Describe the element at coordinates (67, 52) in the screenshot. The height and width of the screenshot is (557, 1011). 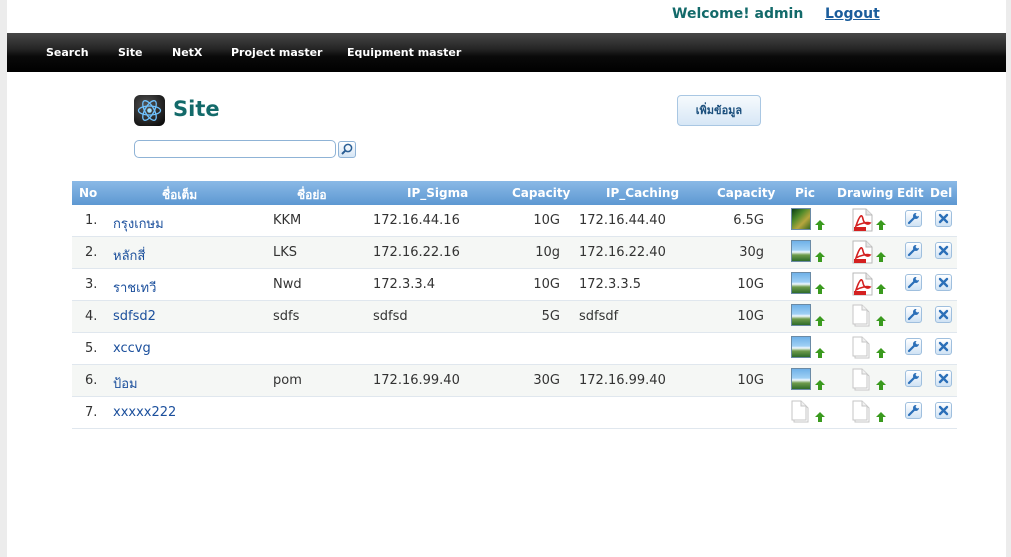
I see `nav-search: Search` at that location.